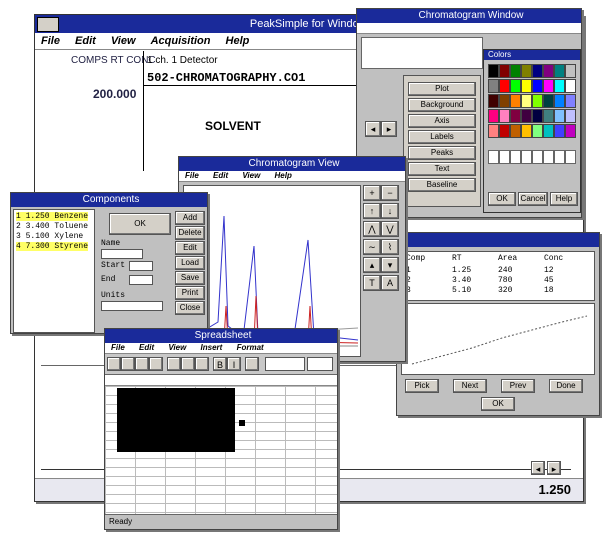 This screenshot has height=536, width=616. I want to click on ss-tool-paste-icon, so click(202, 364).